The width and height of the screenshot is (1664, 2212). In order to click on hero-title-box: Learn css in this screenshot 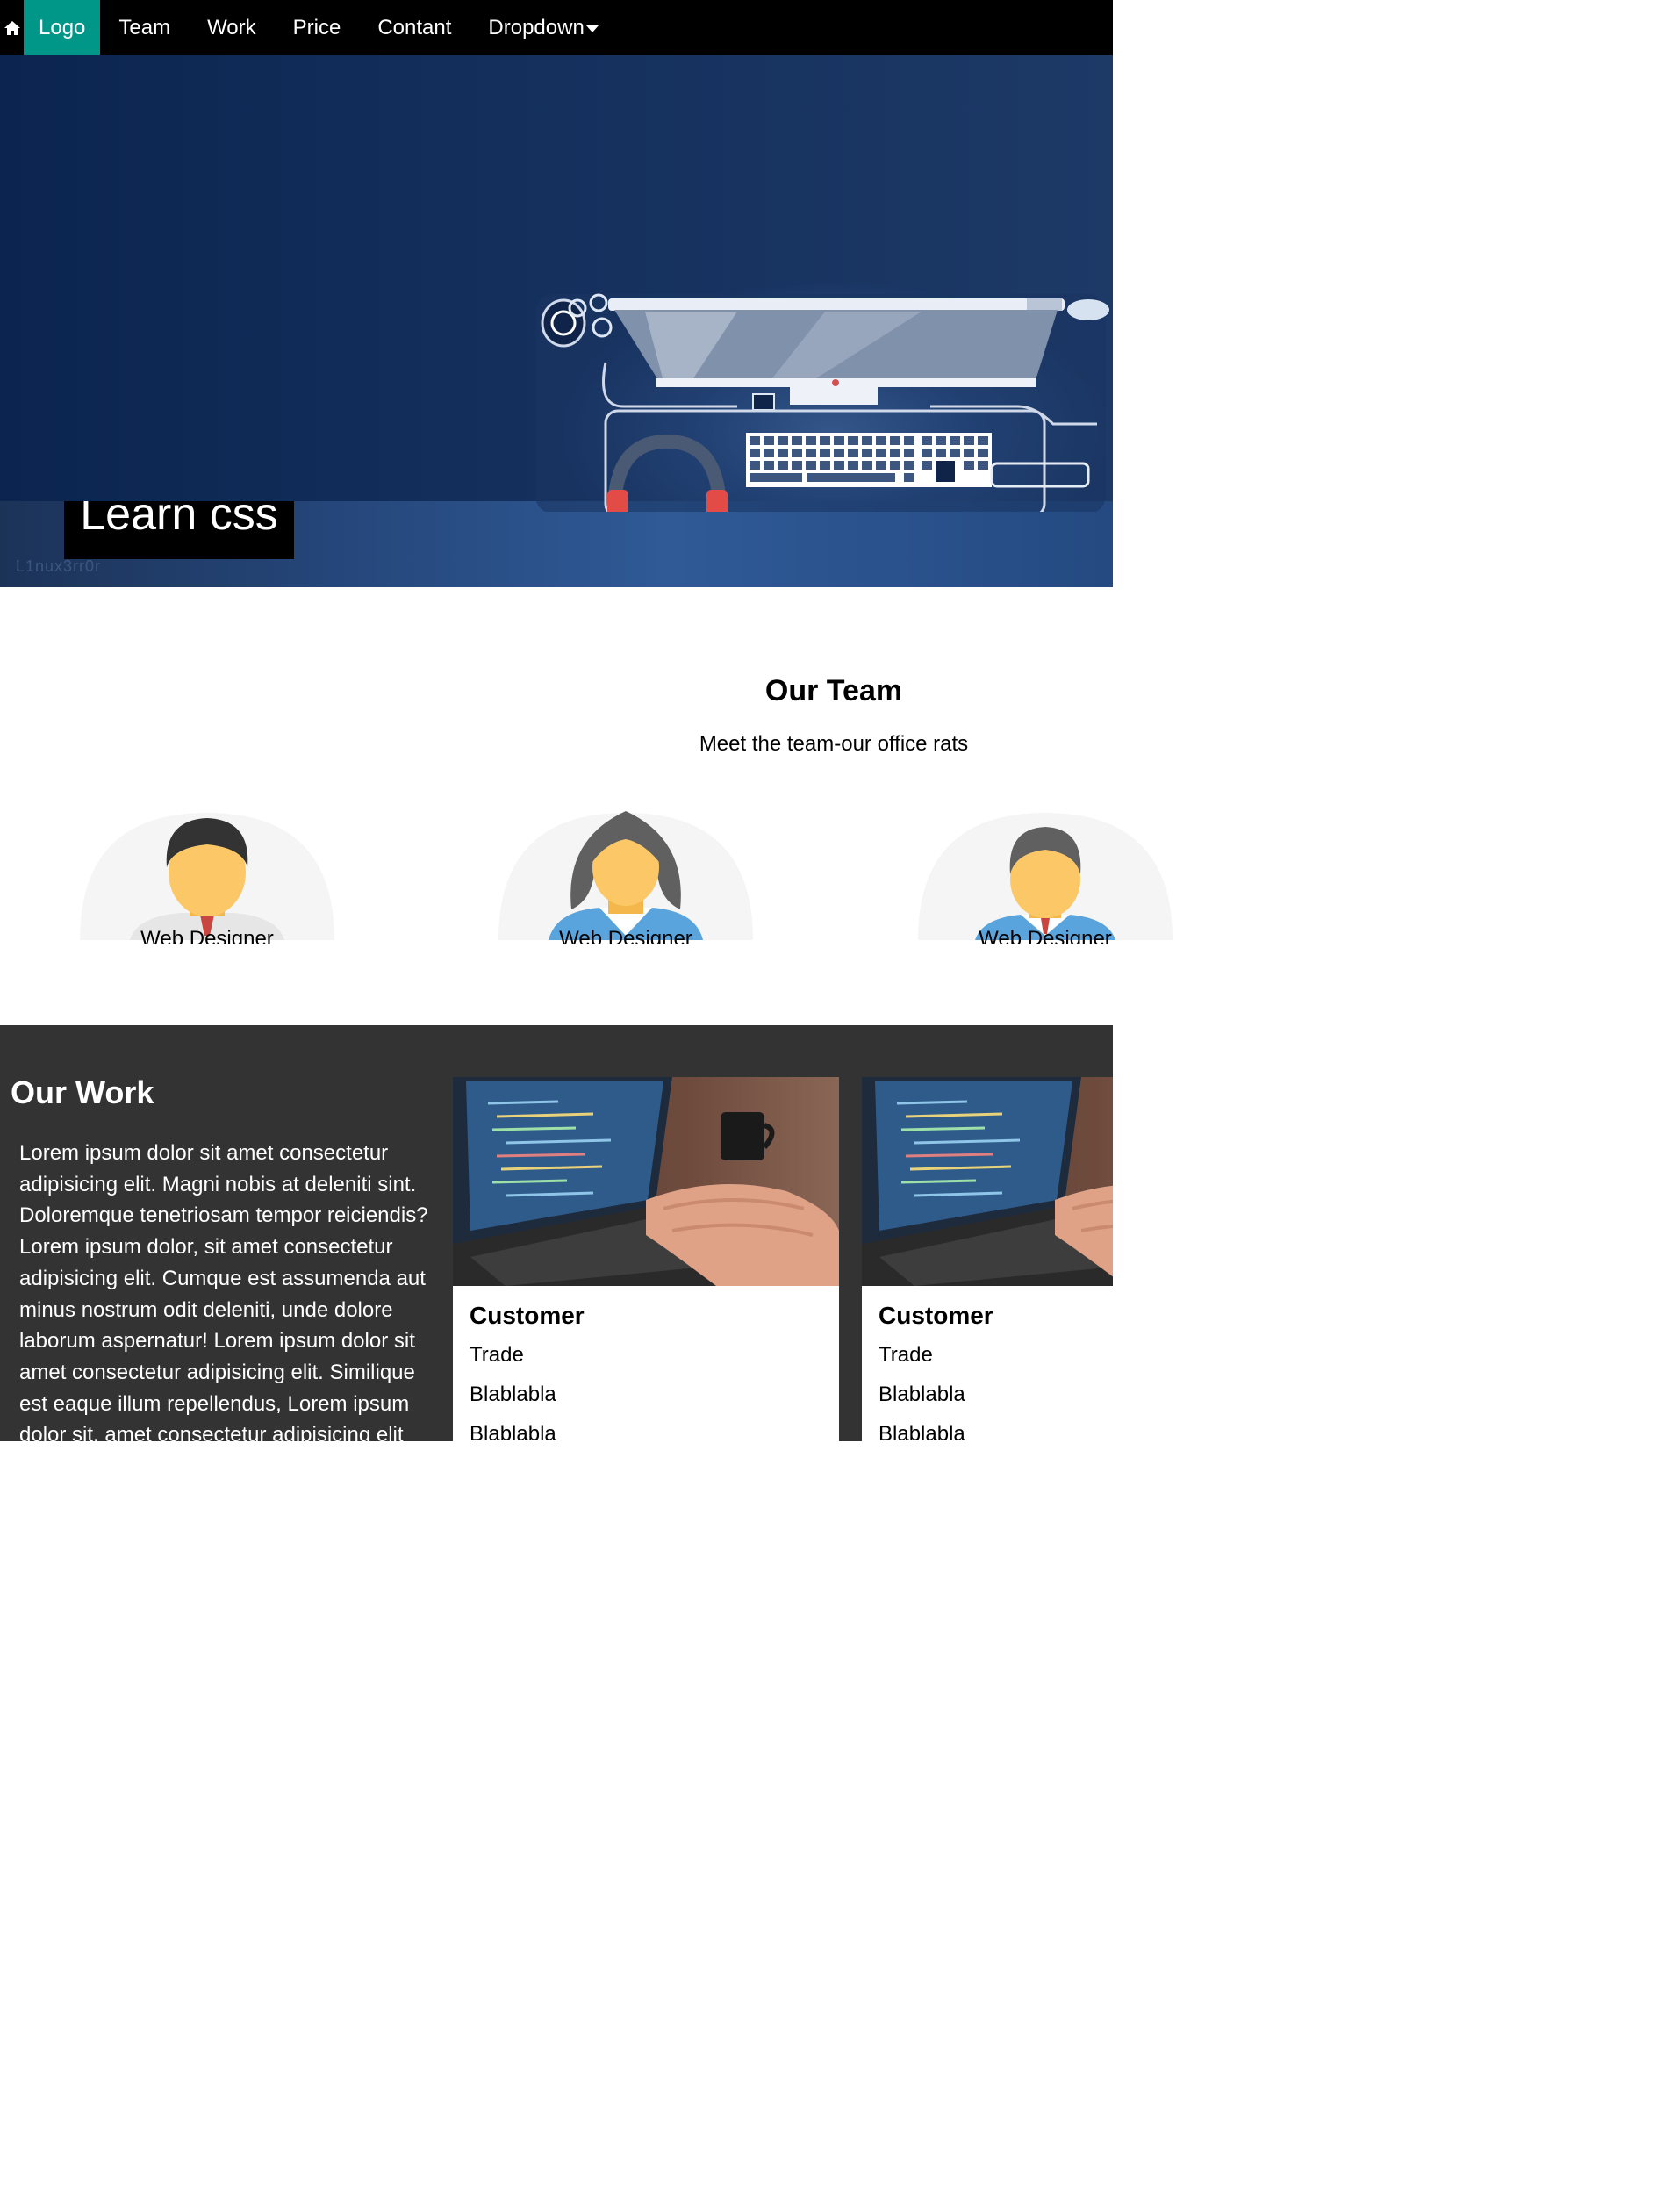, I will do `click(179, 530)`.